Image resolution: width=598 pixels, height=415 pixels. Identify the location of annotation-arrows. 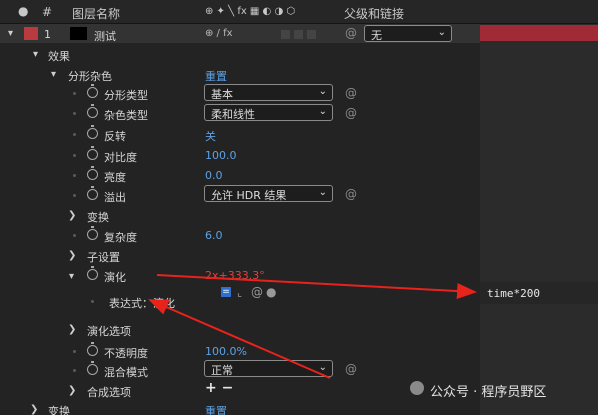
(312, 326).